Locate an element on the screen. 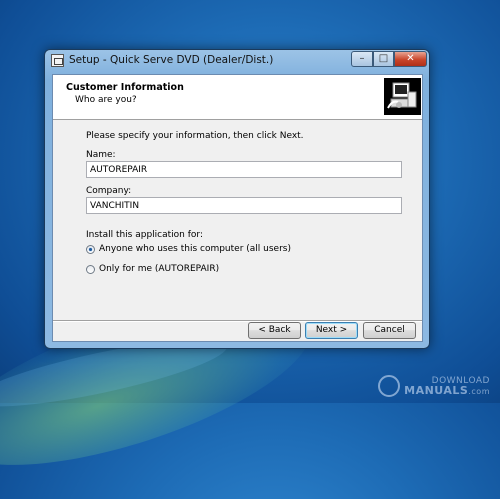 The width and height of the screenshot is (500, 499). install-for-label: Install this application for: is located at coordinates (144, 235).